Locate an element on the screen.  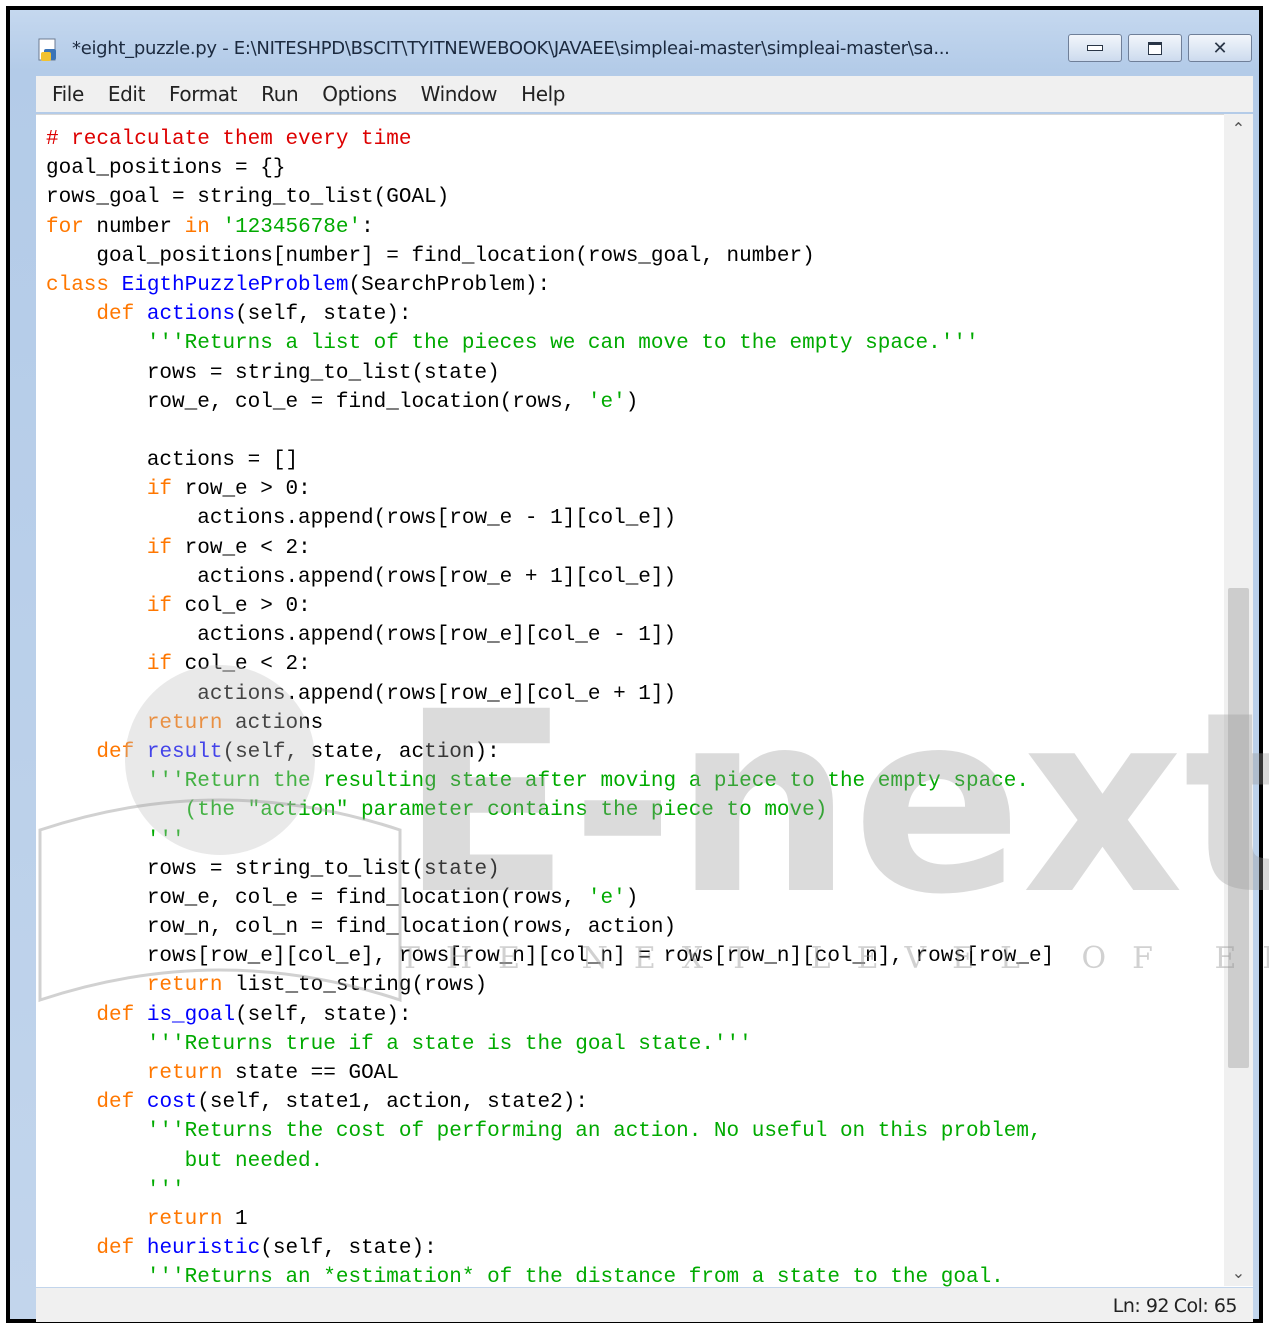
close-button: ✕ is located at coordinates (1220, 48).